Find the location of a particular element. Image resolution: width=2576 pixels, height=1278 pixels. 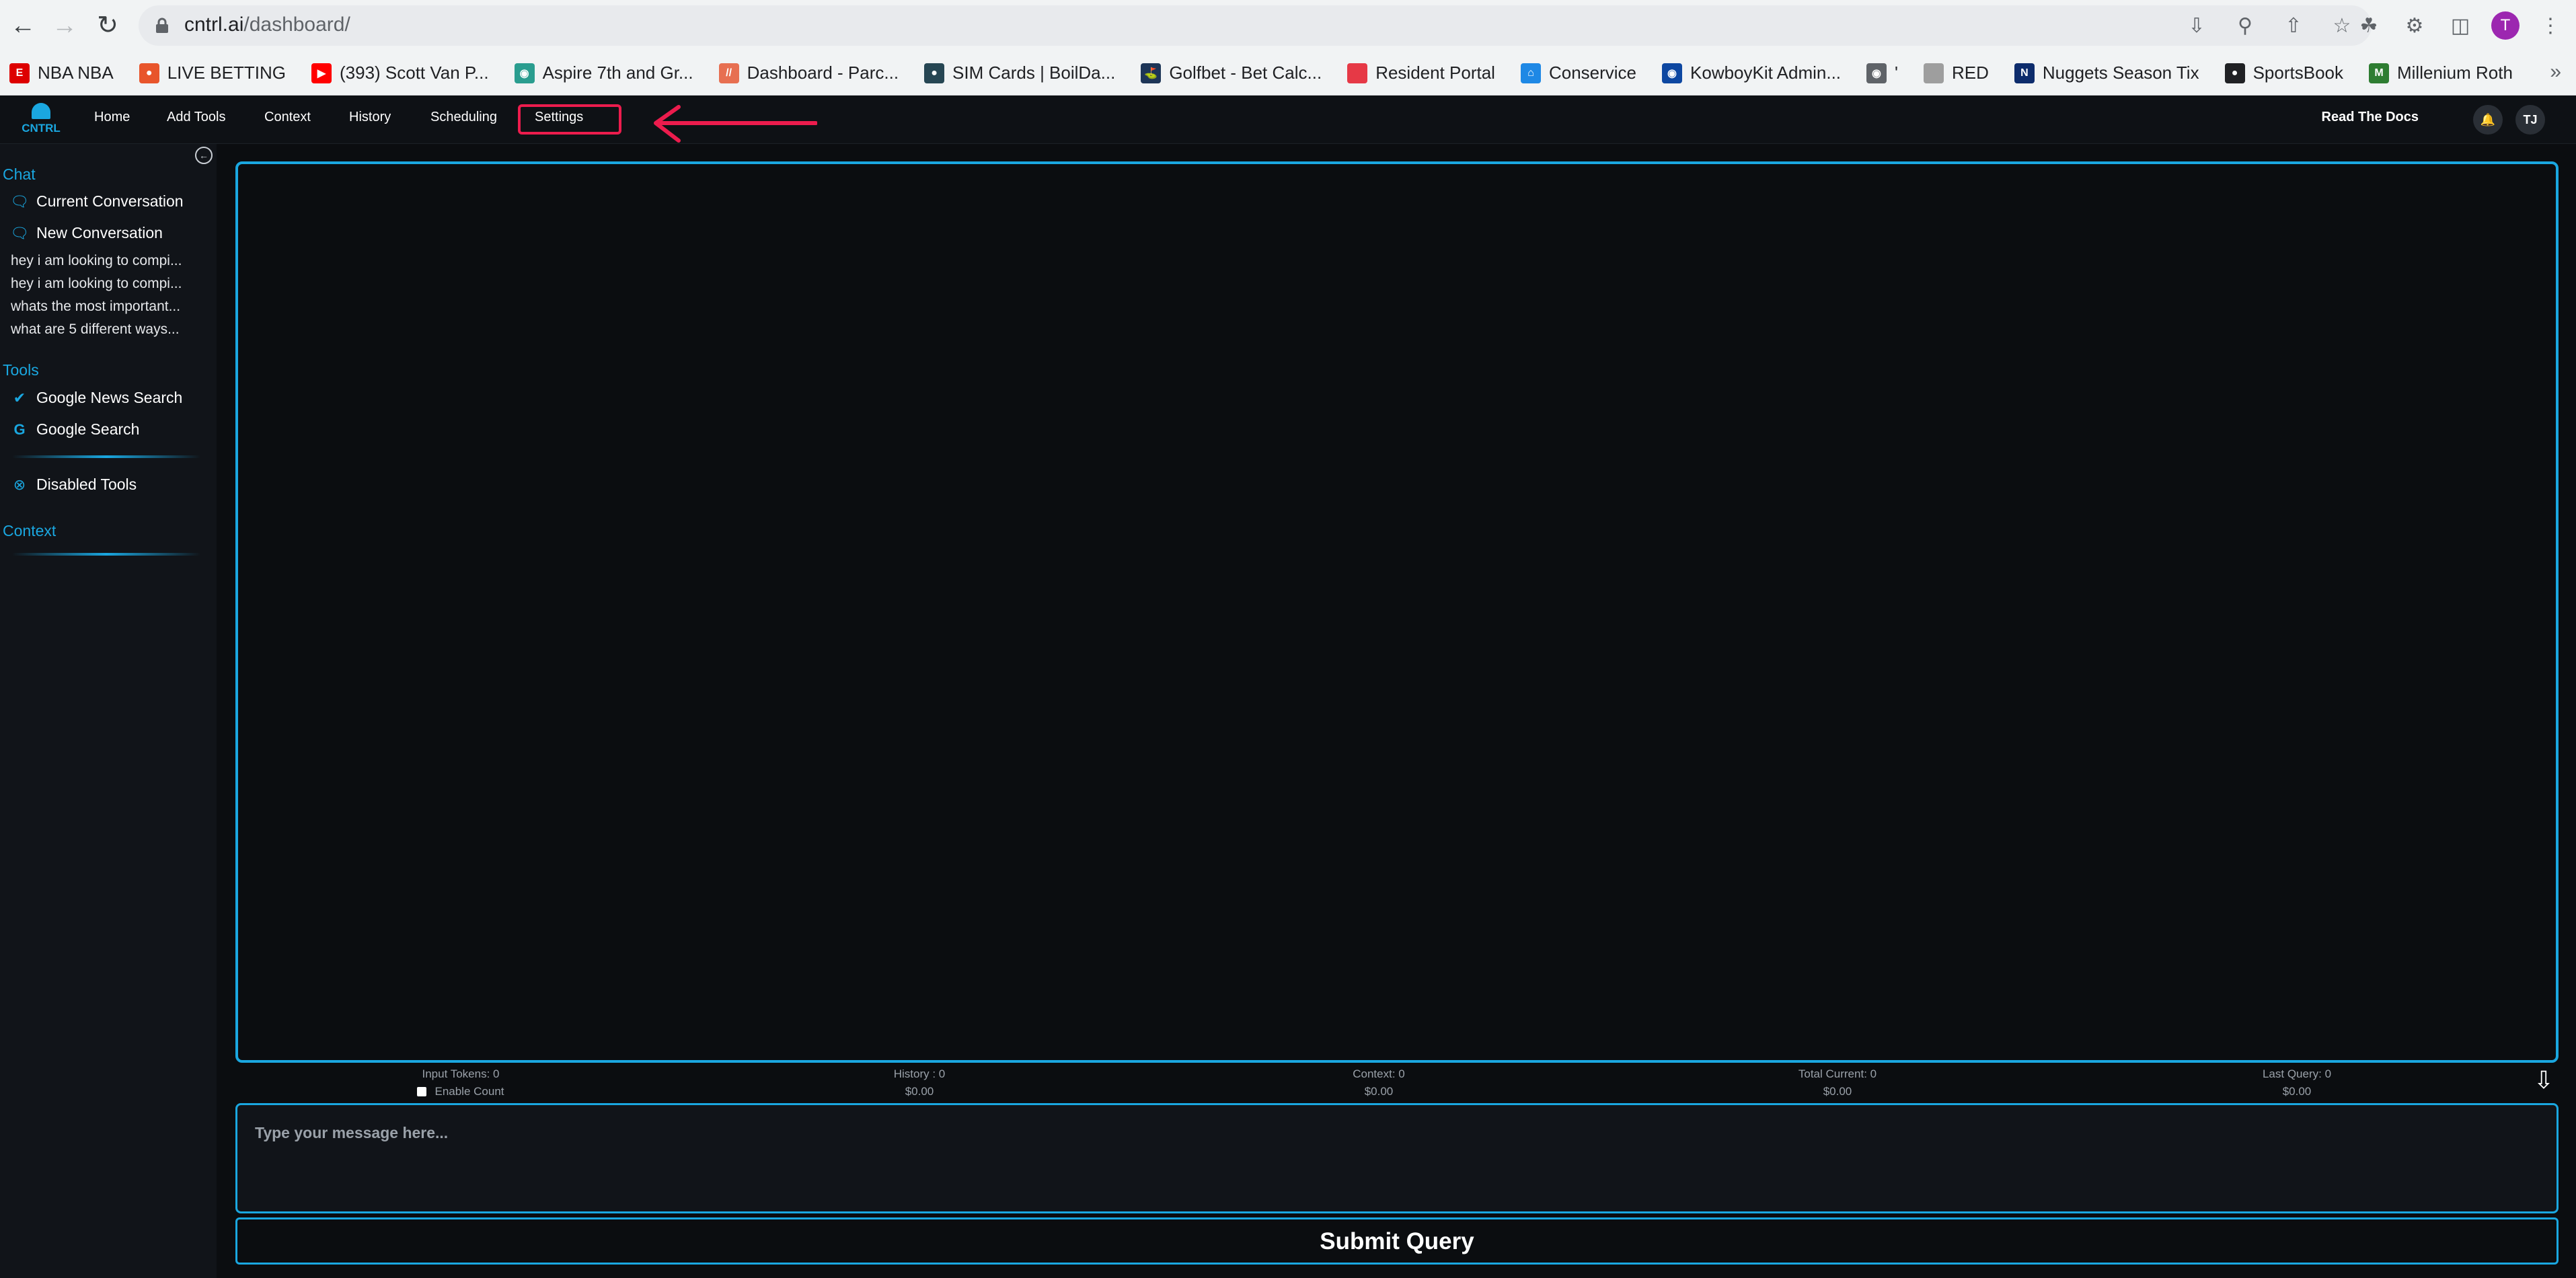

nav-history: History is located at coordinates (370, 117).